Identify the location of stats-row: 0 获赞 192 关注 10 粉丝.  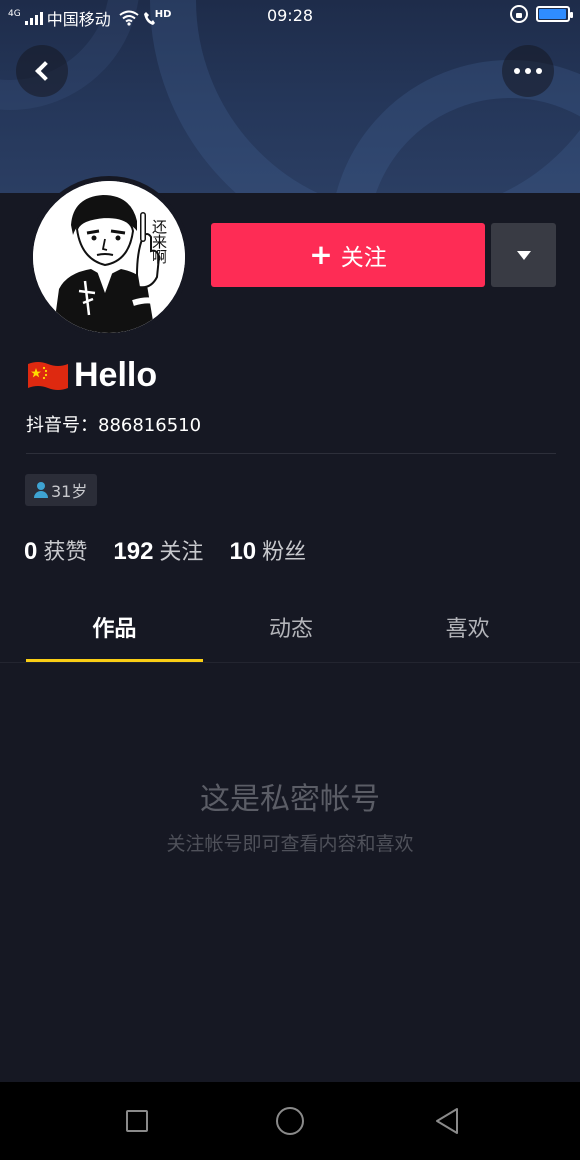
(178, 550).